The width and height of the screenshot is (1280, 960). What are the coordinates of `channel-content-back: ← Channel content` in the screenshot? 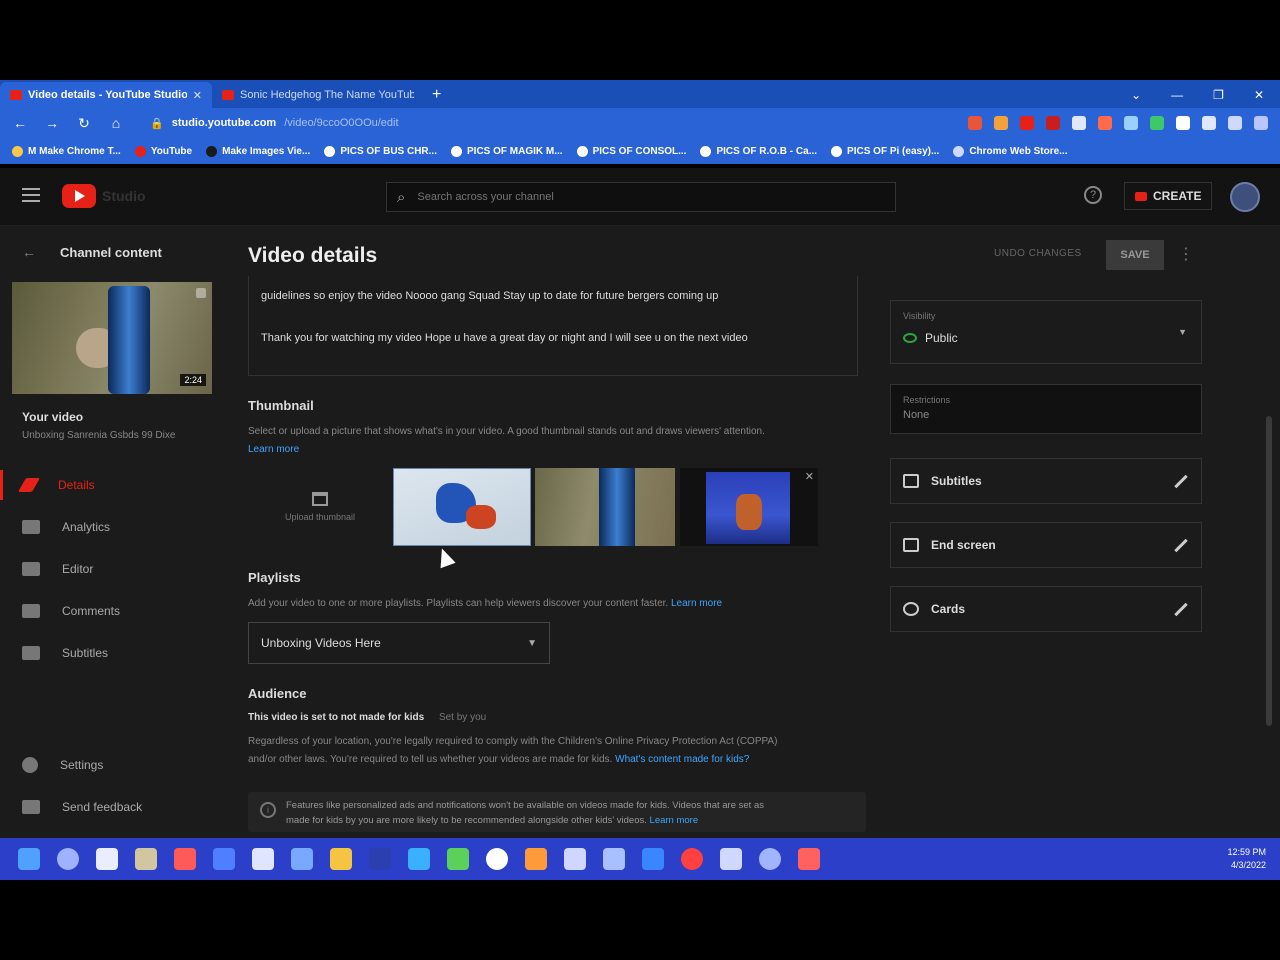 It's located at (92, 252).